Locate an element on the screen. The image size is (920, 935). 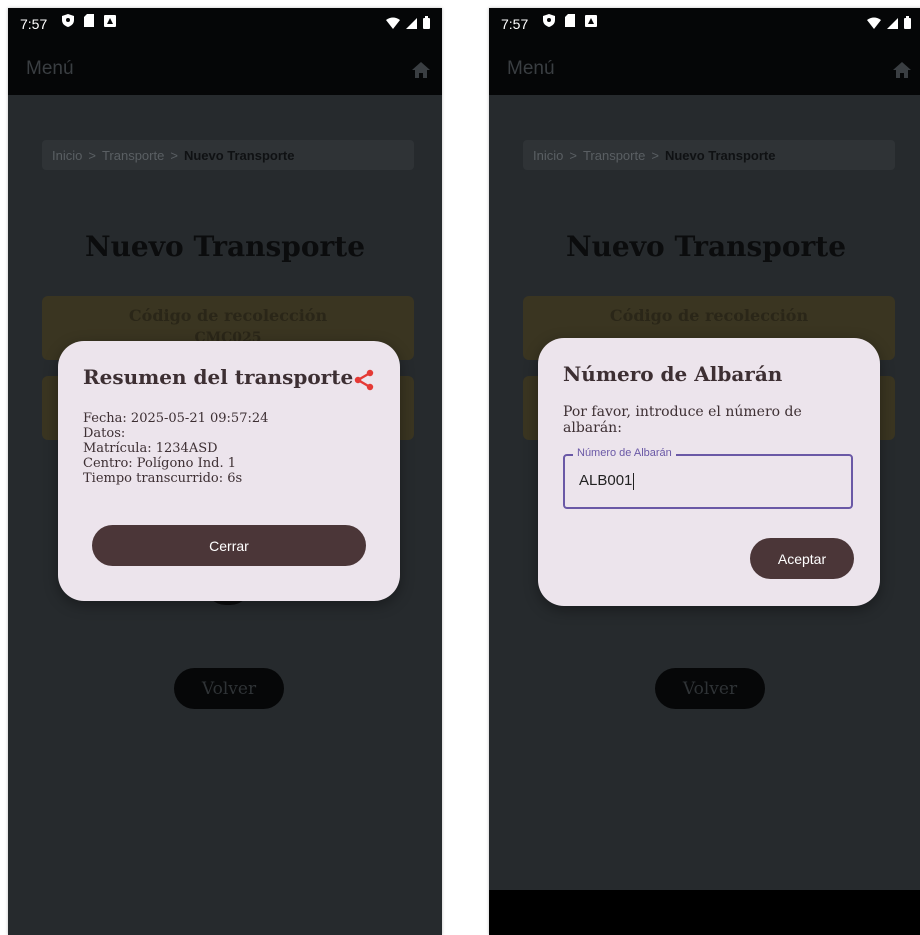
summary-line: Datos: is located at coordinates (104, 433).